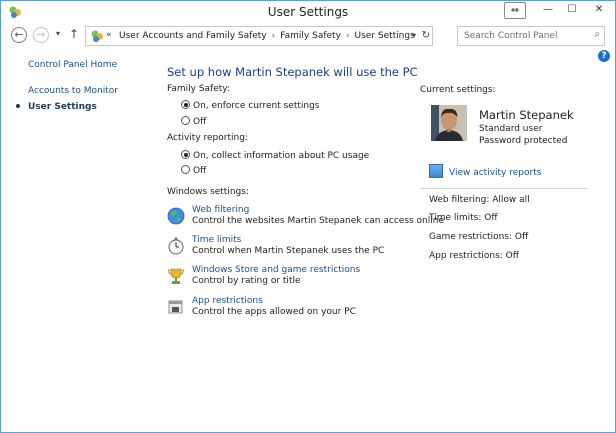 The height and width of the screenshot is (433, 616). I want to click on family-safety-off-label: Off, so click(200, 122).